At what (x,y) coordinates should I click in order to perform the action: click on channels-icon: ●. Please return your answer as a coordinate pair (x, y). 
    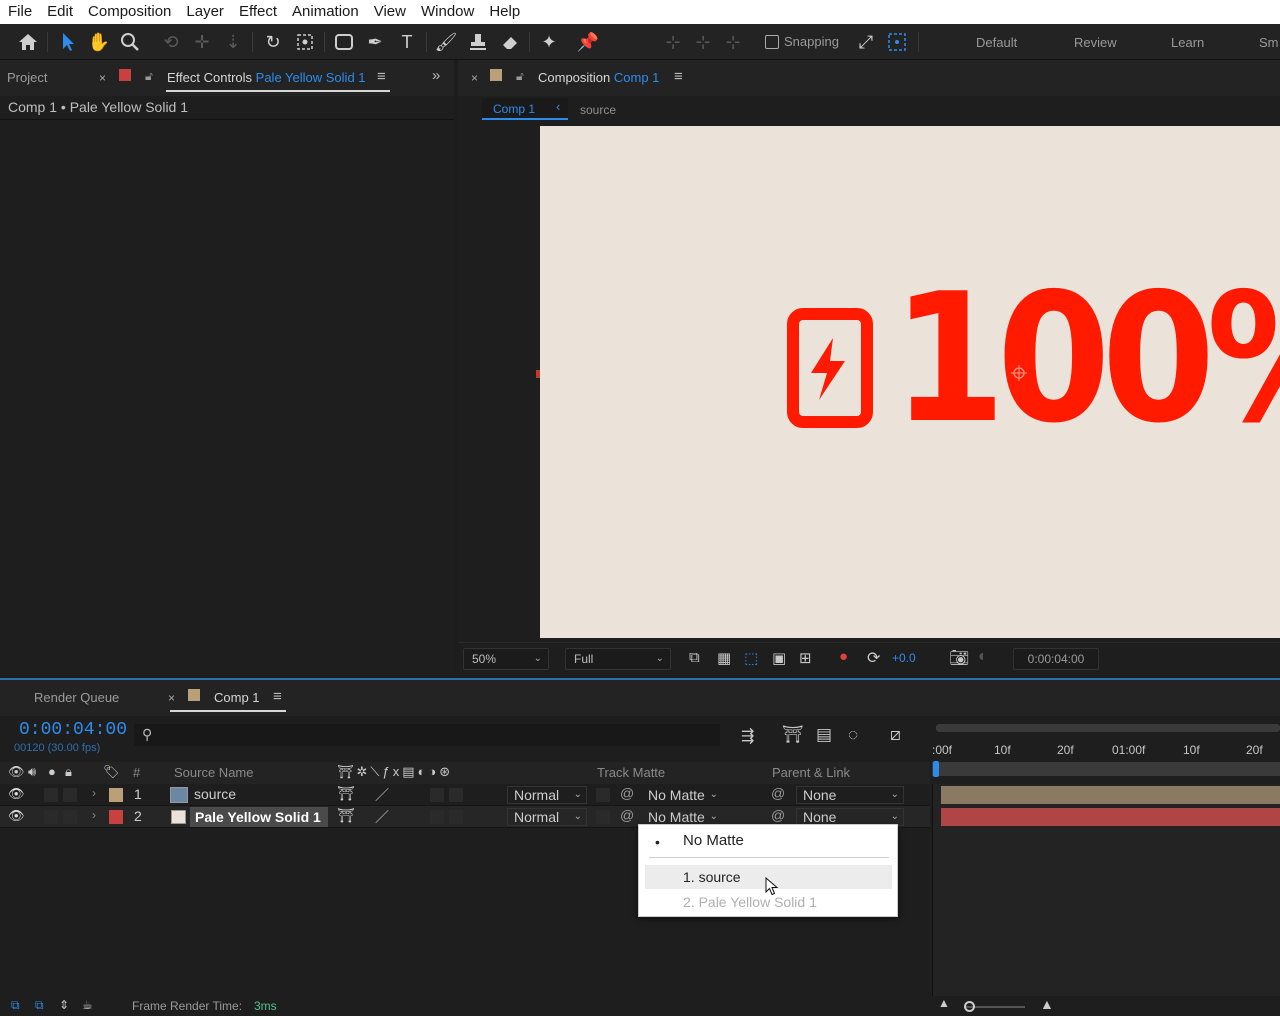
    Looking at the image, I should click on (843, 656).